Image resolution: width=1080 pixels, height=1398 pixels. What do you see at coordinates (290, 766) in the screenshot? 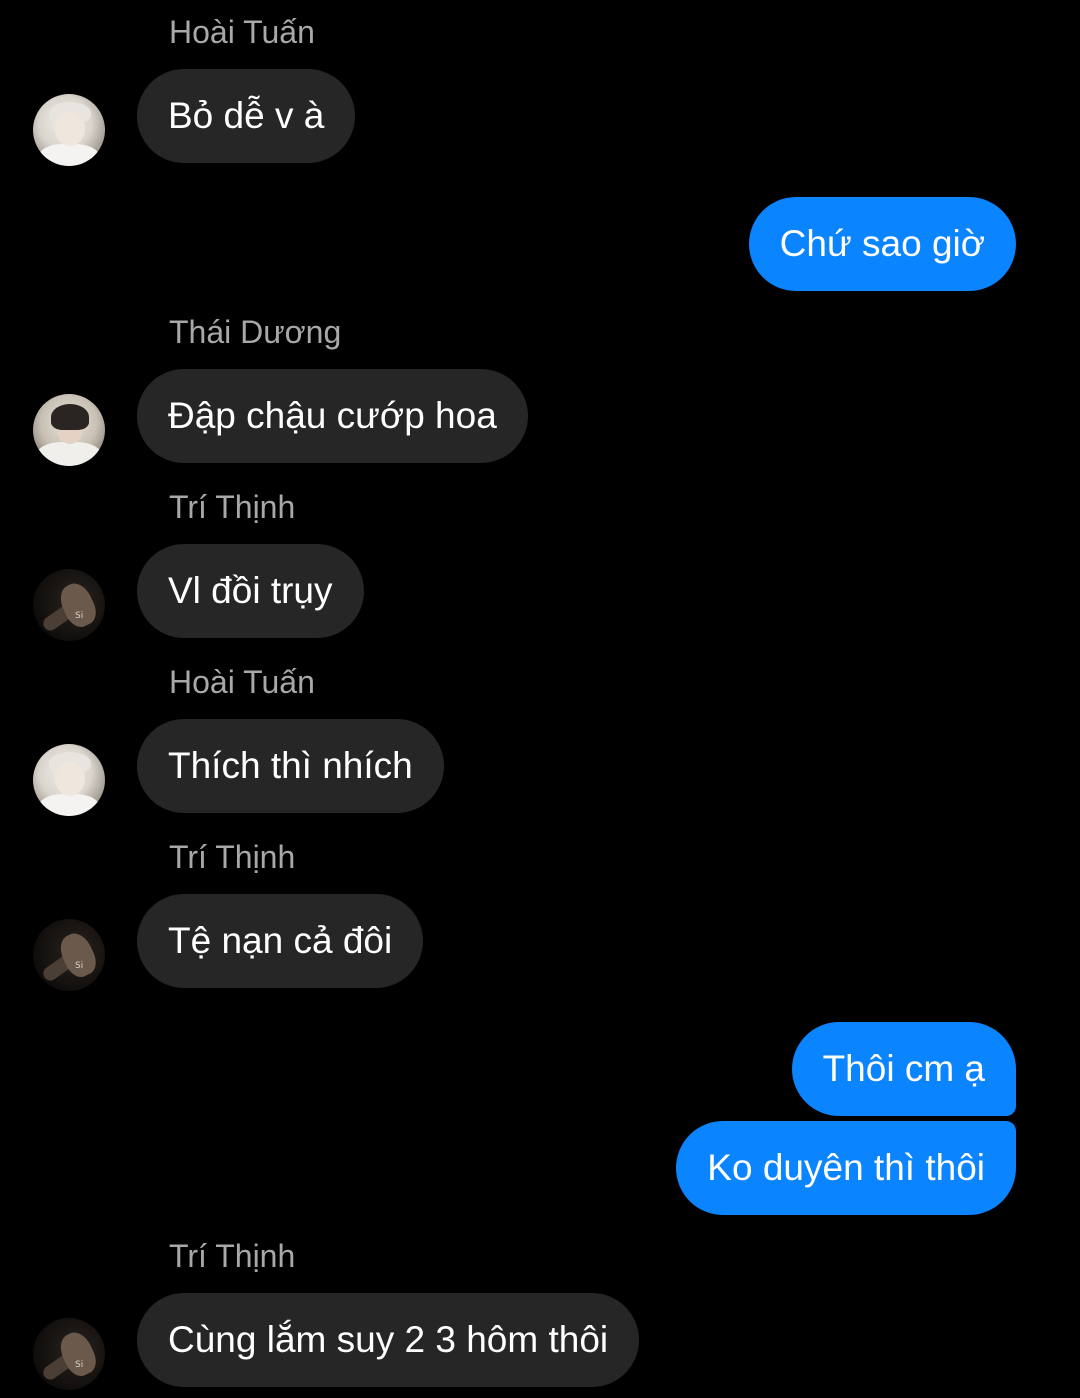
I see `message-bubble-incoming: Thích thì nhích` at bounding box center [290, 766].